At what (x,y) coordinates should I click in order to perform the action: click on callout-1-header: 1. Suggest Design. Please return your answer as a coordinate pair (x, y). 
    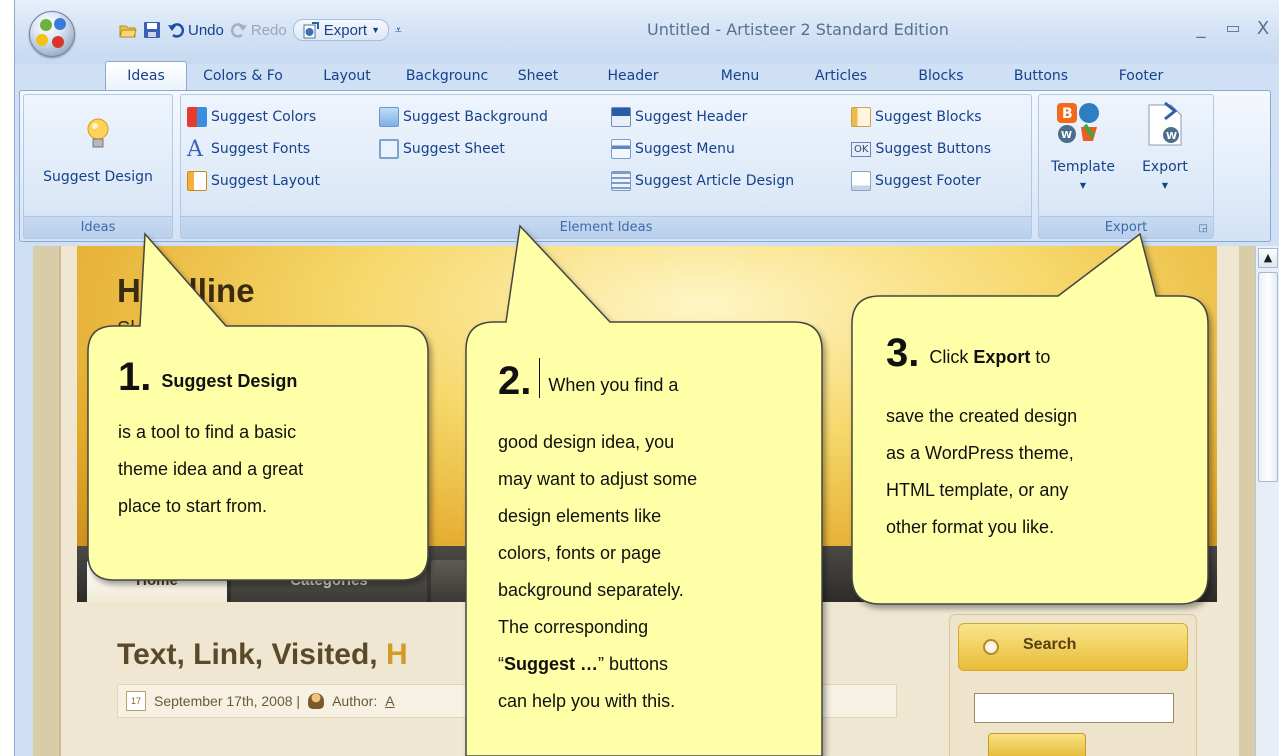
    Looking at the image, I should click on (210, 372).